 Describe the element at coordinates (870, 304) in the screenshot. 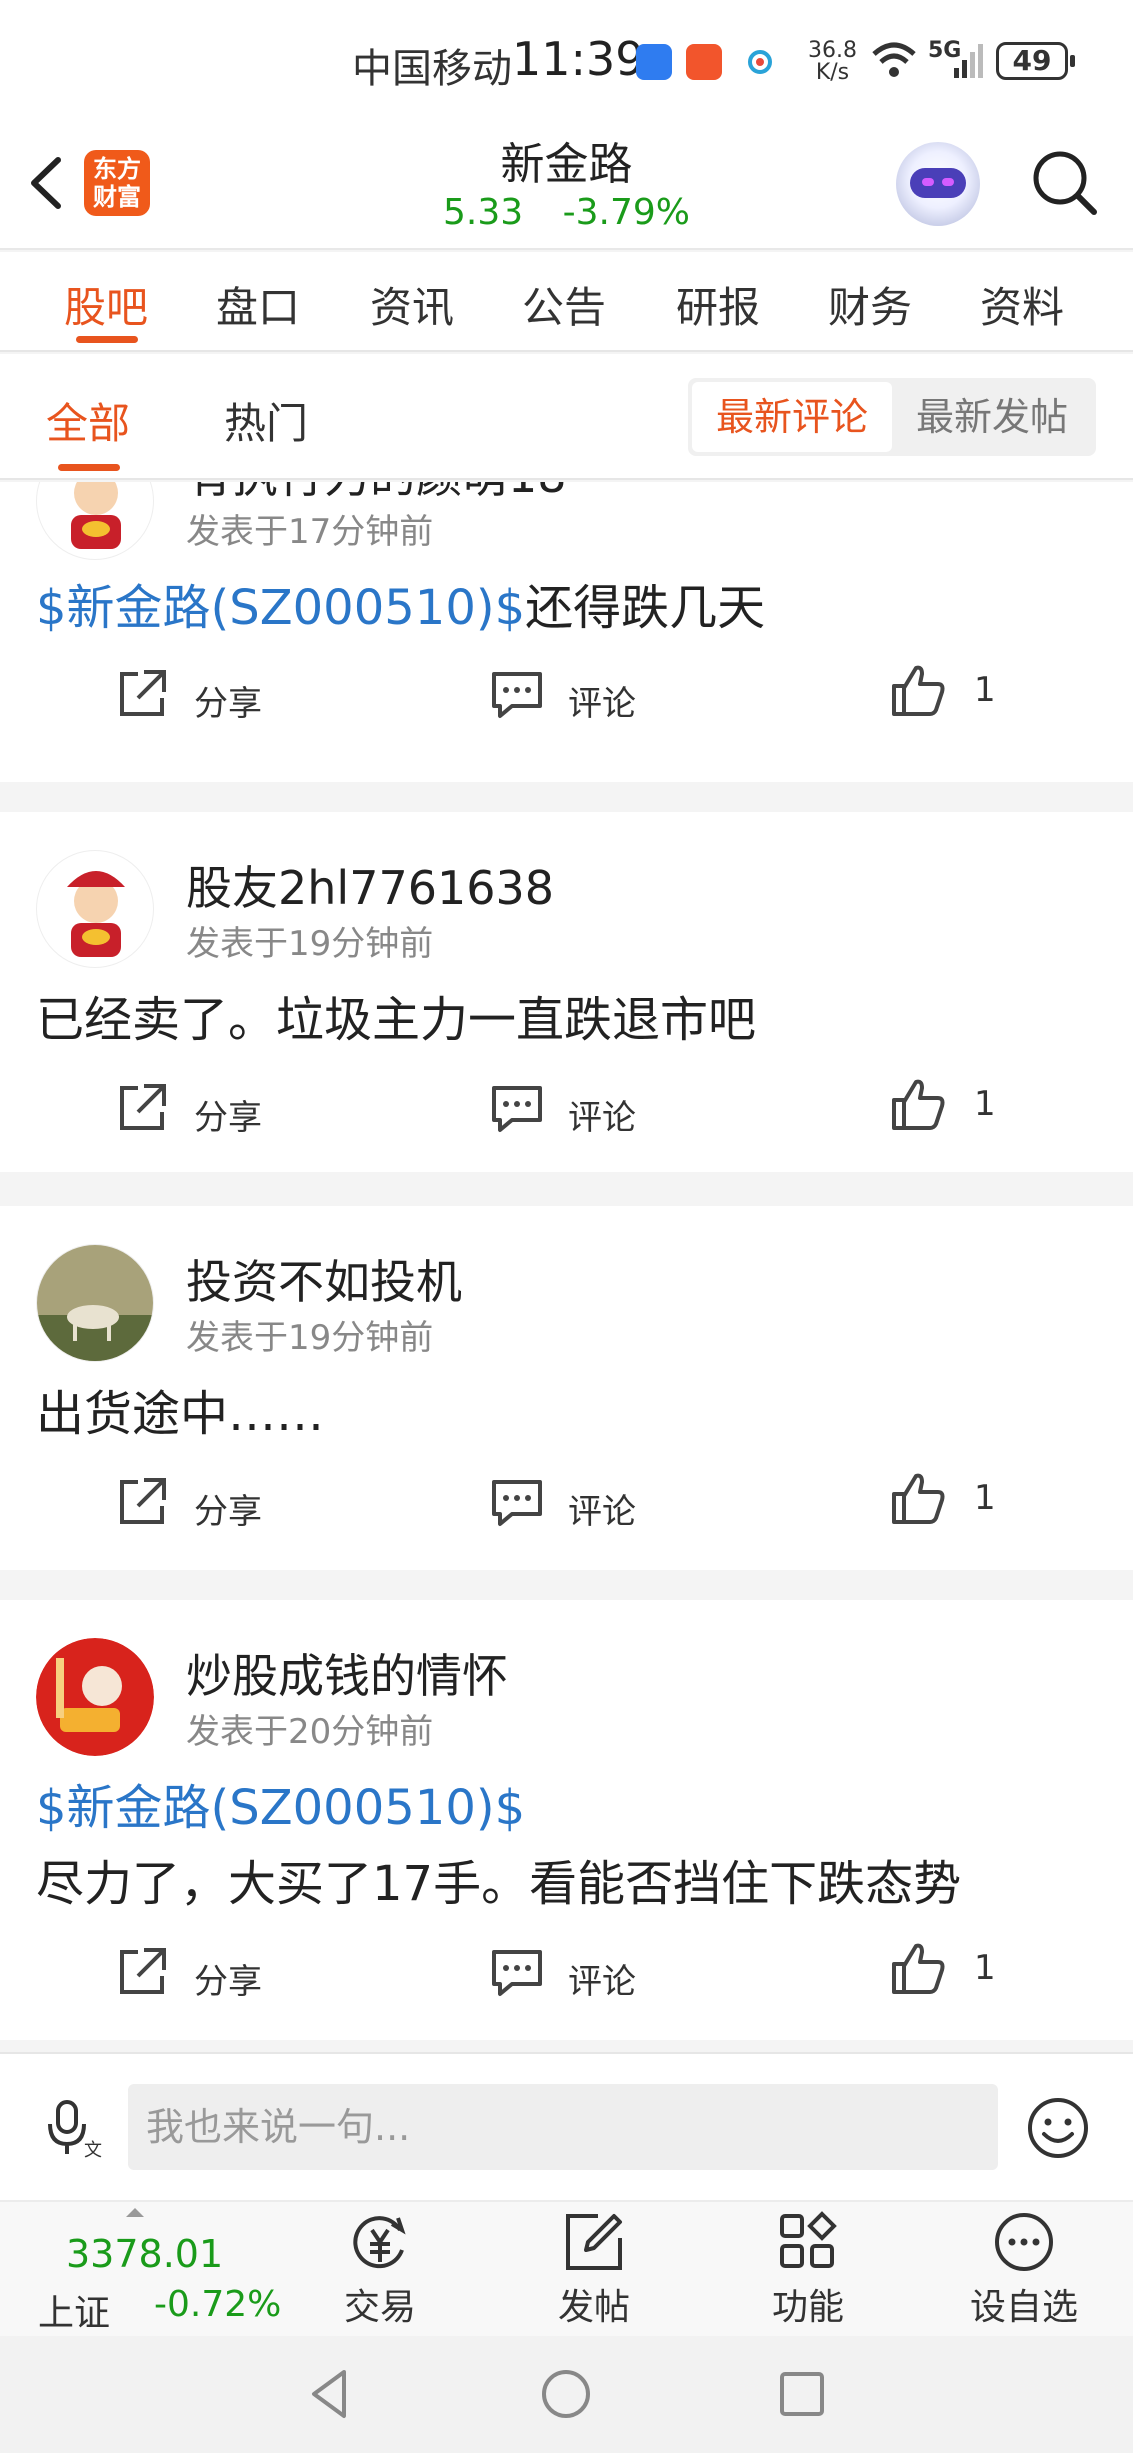

I see `tab-finance: 财务` at that location.